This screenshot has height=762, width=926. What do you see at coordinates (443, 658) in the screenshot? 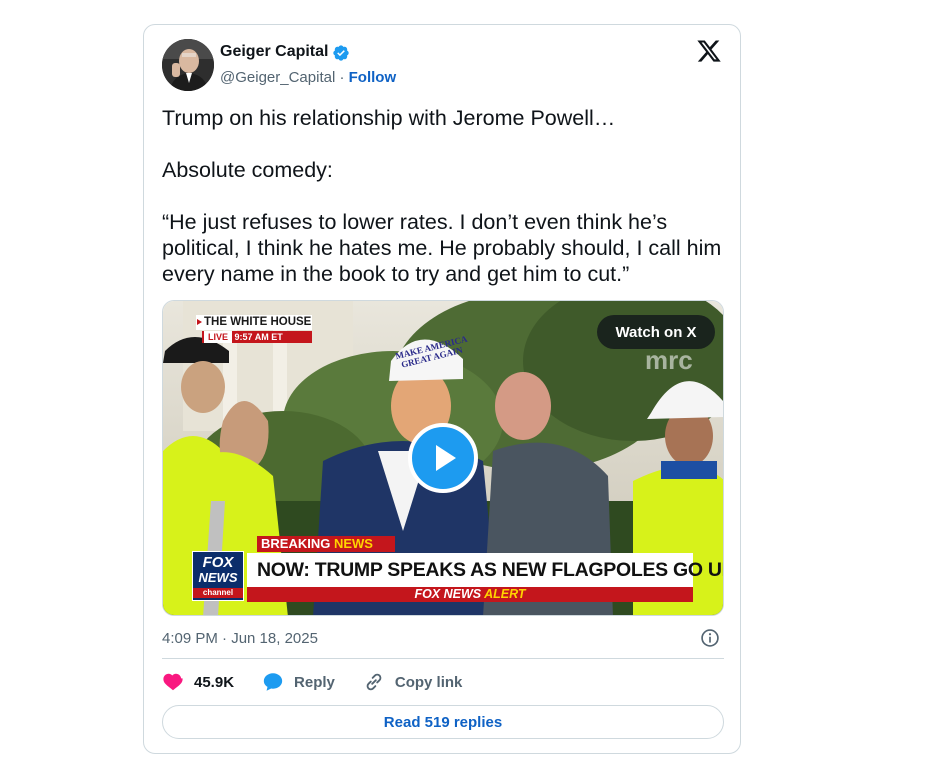
I see `divider` at bounding box center [443, 658].